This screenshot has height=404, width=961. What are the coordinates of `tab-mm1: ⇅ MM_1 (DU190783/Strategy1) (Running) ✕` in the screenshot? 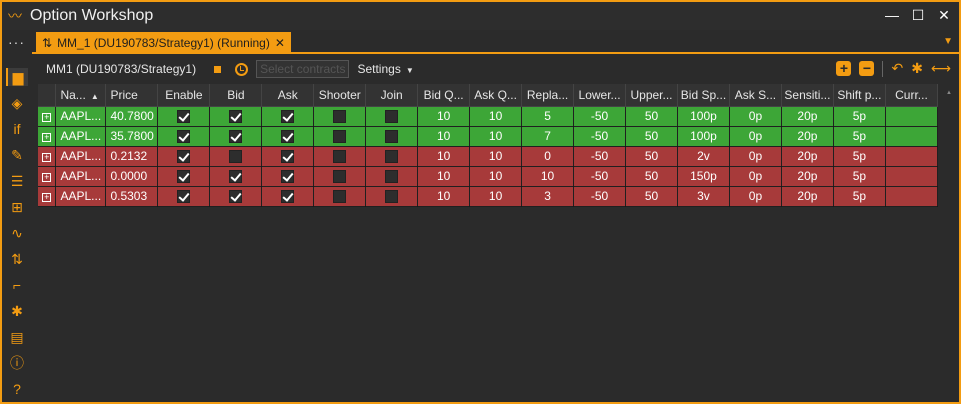 It's located at (163, 43).